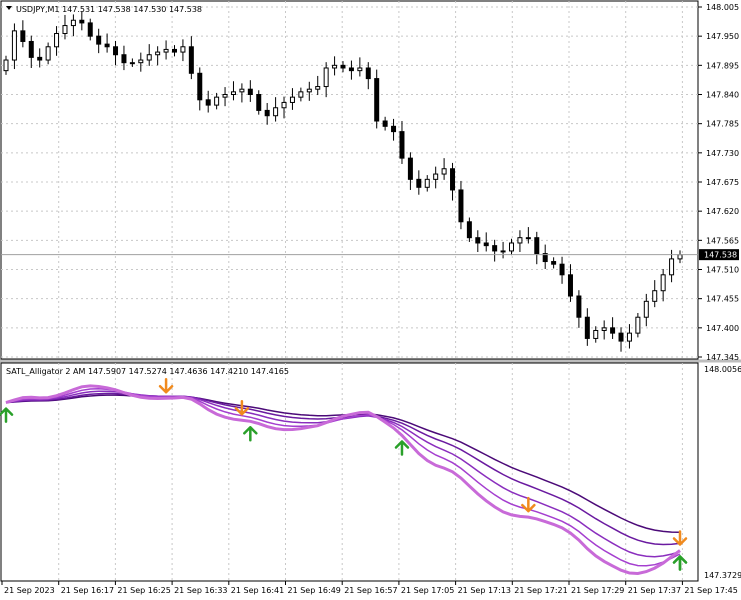  I want to click on time-tick-label: 21 Sep 16:17, so click(87, 590).